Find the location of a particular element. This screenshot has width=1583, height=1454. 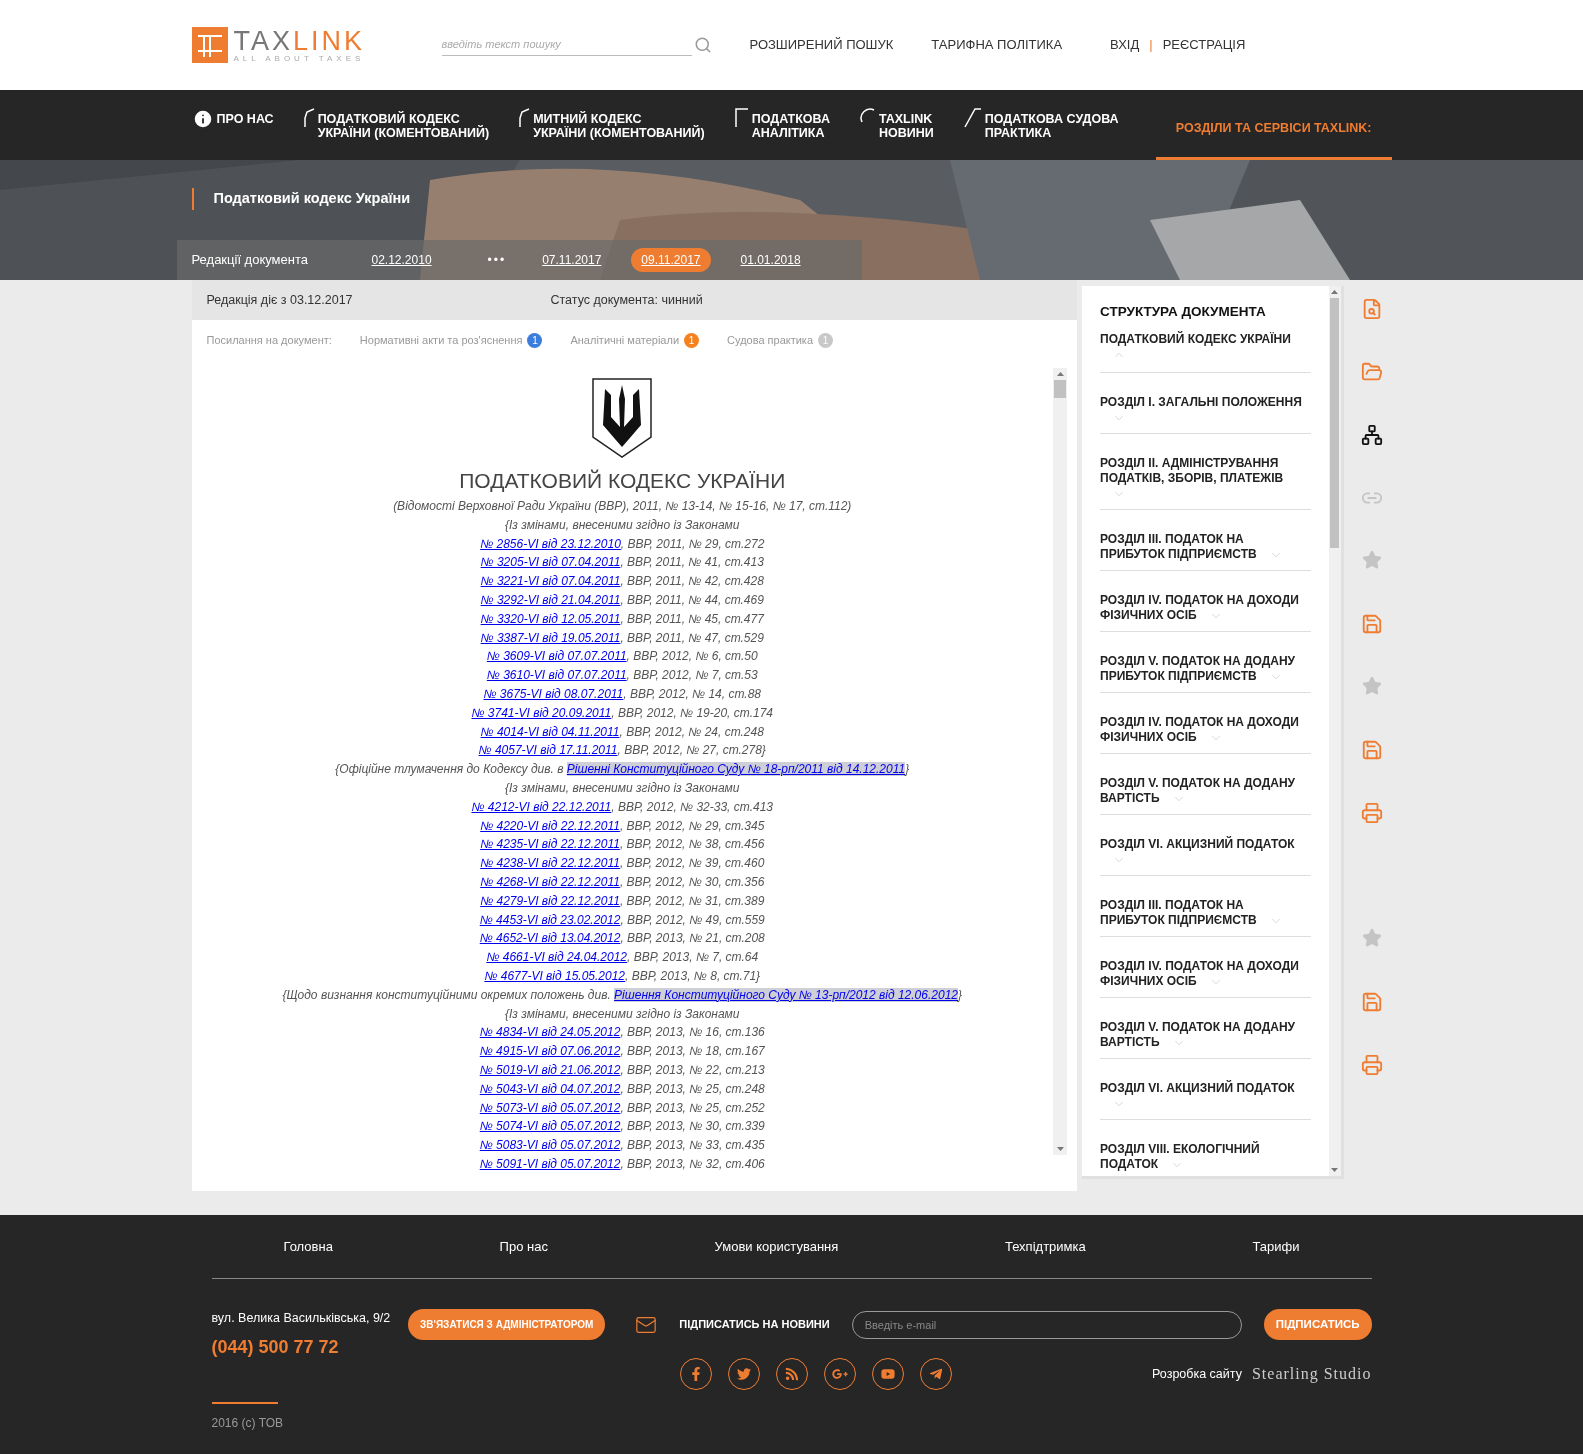

footer-link: Про нас is located at coordinates (523, 1246).